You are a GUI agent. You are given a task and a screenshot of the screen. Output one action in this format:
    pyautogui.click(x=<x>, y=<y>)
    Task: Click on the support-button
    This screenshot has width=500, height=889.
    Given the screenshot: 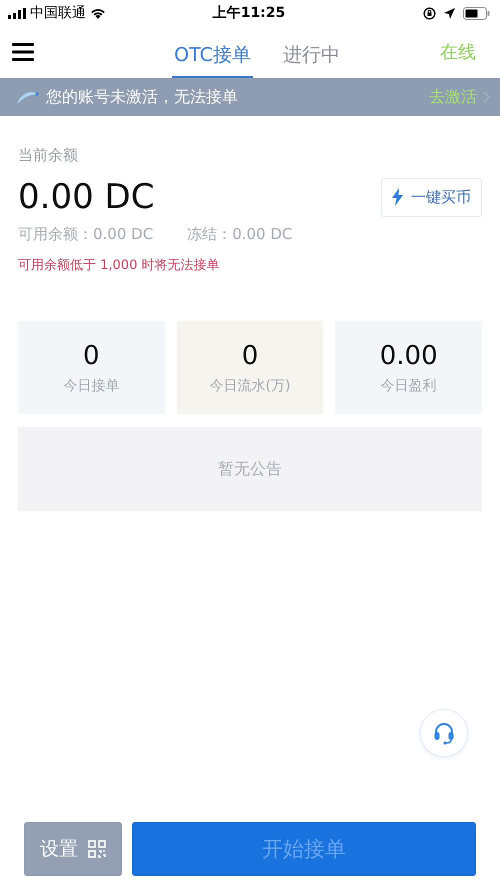 What is the action you would take?
    pyautogui.click(x=444, y=733)
    